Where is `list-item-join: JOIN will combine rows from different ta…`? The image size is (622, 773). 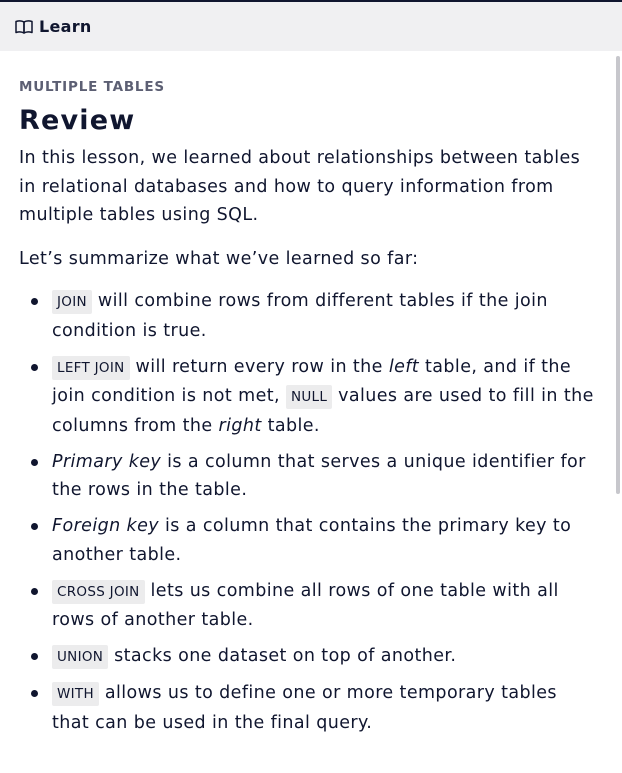 list-item-join: JOIN will combine rows from different ta… is located at coordinates (309, 316).